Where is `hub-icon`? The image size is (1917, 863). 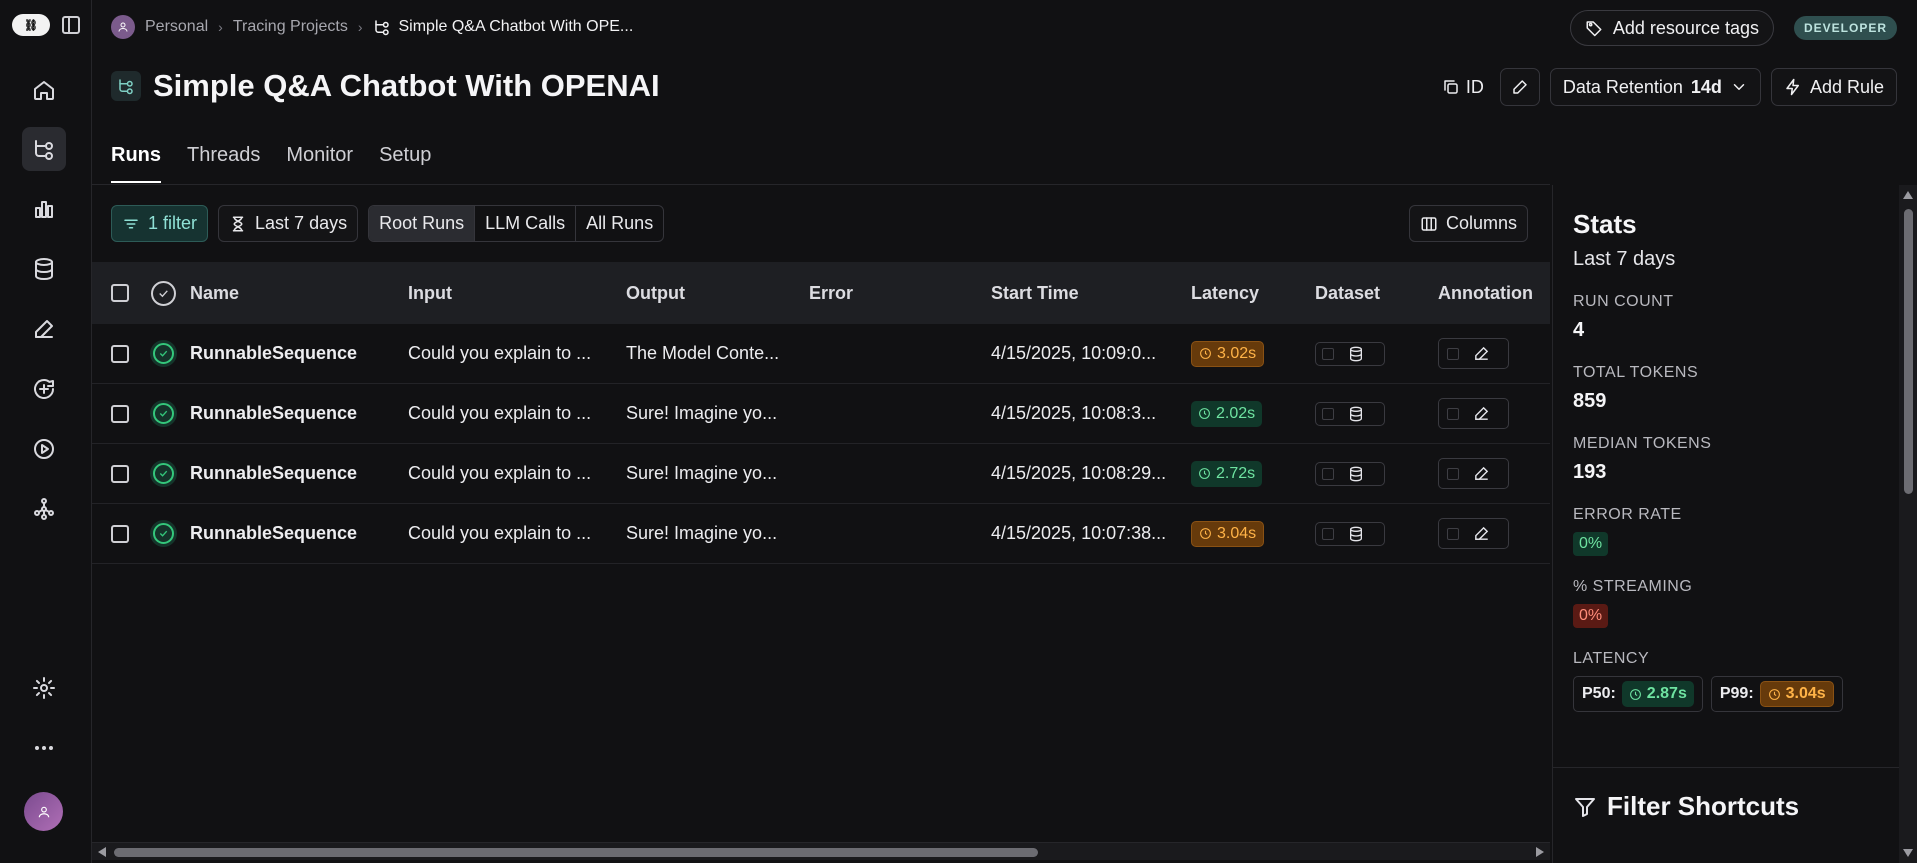
hub-icon is located at coordinates (44, 509).